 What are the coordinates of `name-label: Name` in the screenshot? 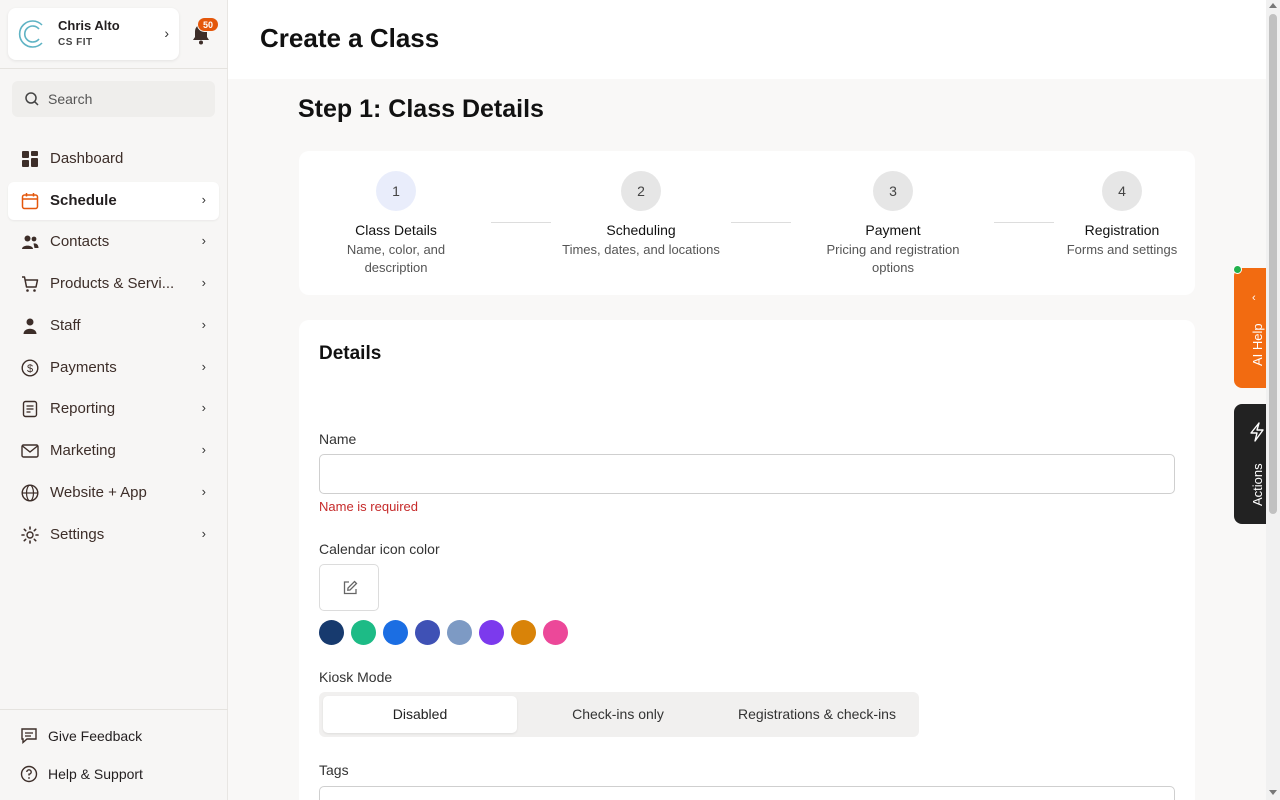 It's located at (338, 439).